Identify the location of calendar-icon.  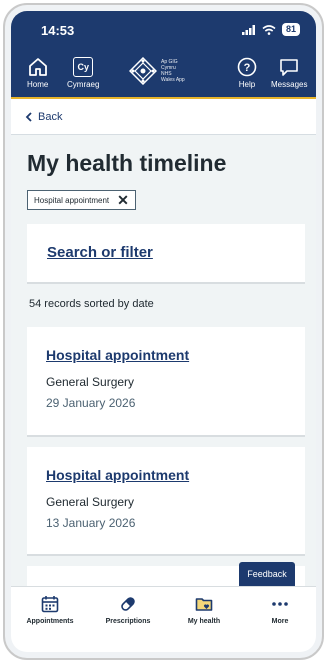
(50, 604).